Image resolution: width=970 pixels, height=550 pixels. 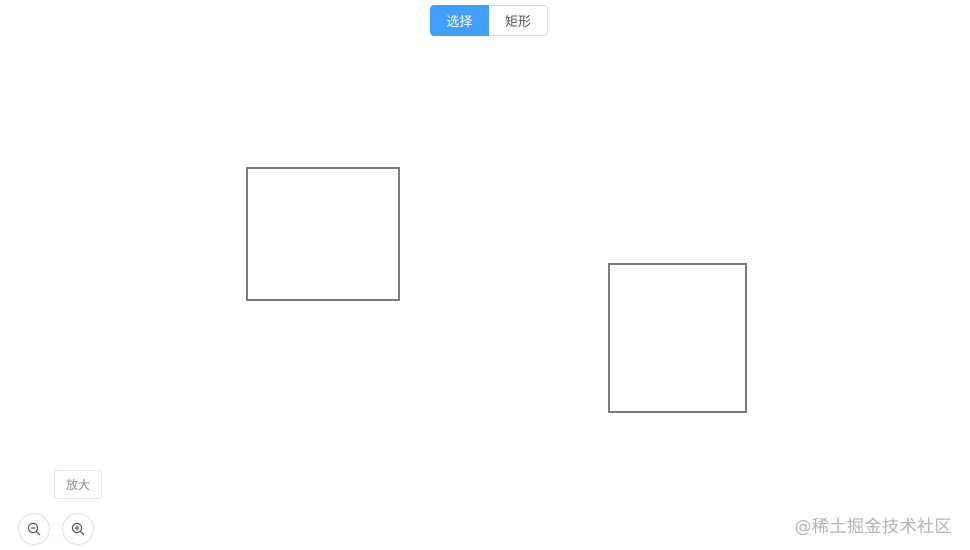 What do you see at coordinates (78, 484) in the screenshot?
I see `zoom-in-tooltip: 放大` at bounding box center [78, 484].